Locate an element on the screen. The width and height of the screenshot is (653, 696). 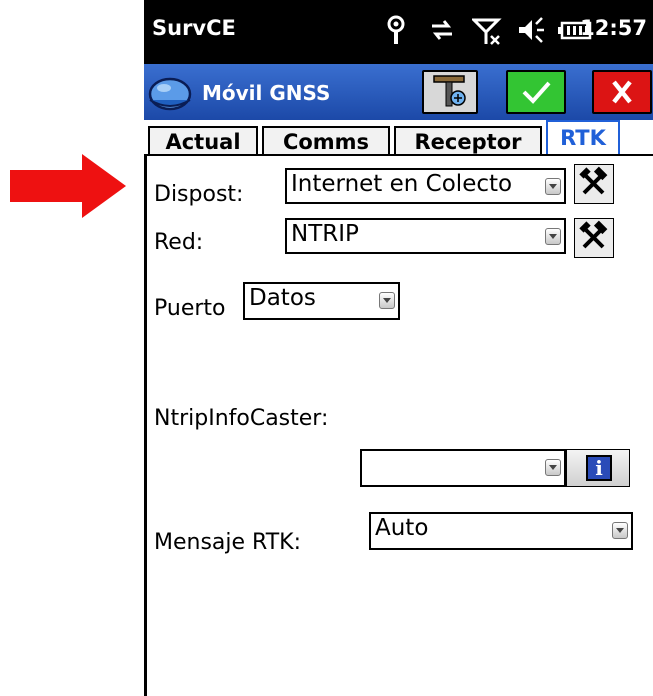
window-title: Móvil GNSS is located at coordinates (266, 93).